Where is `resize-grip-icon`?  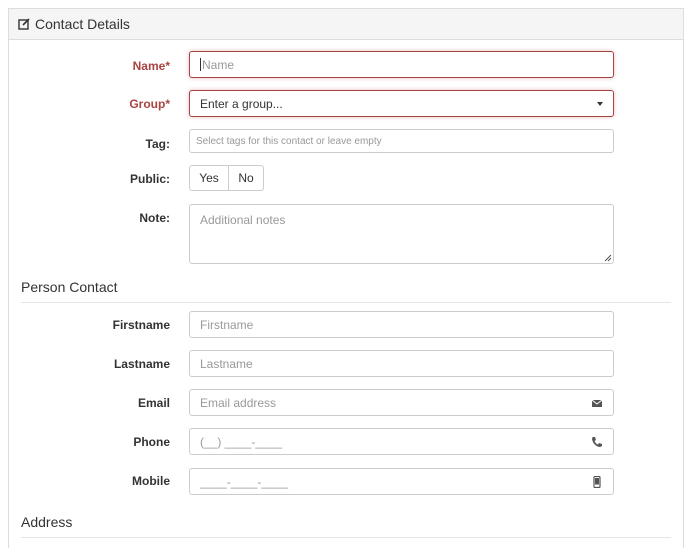 resize-grip-icon is located at coordinates (608, 258).